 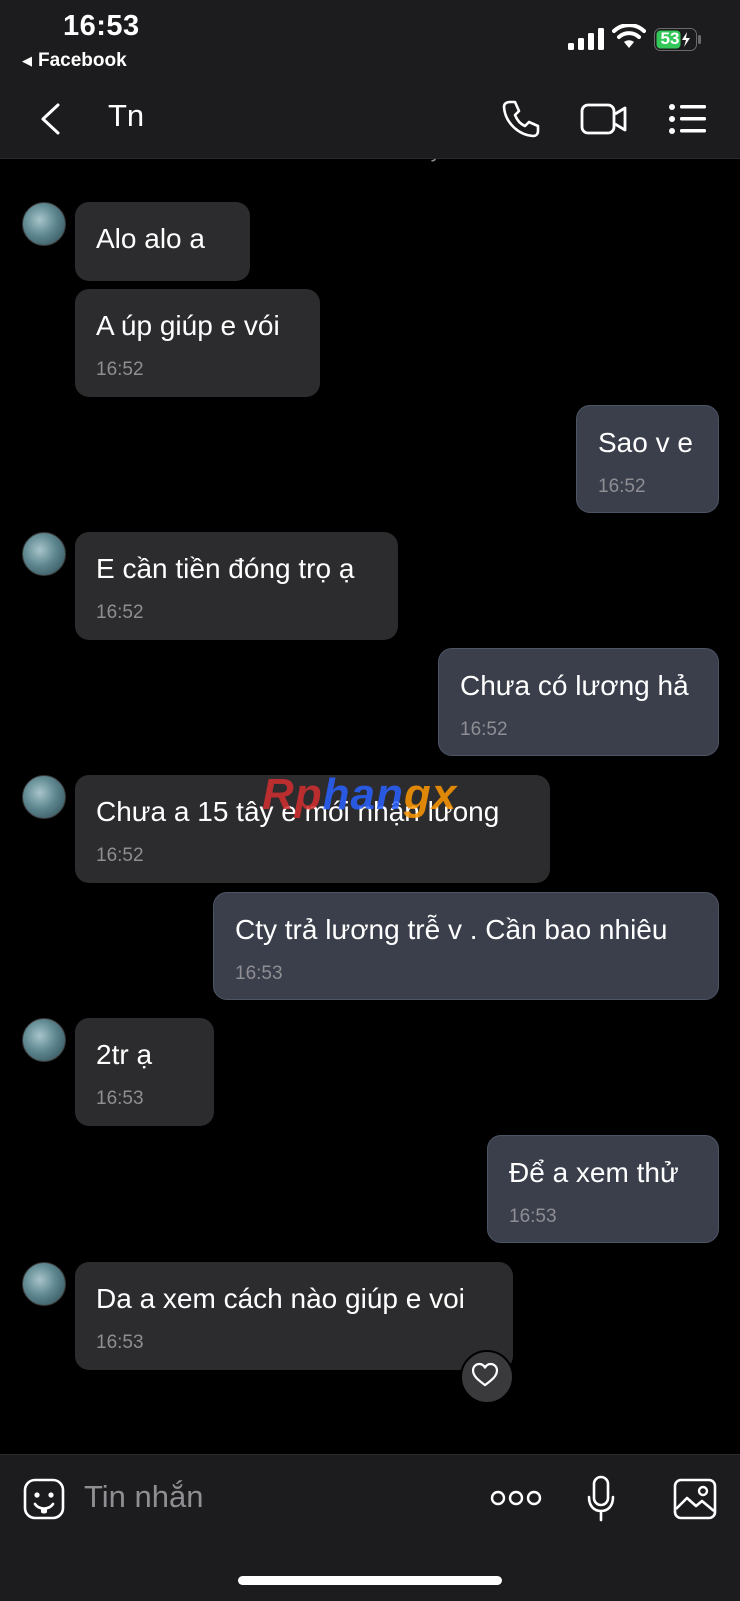 I want to click on back-app-label: Facebook, so click(x=82, y=60).